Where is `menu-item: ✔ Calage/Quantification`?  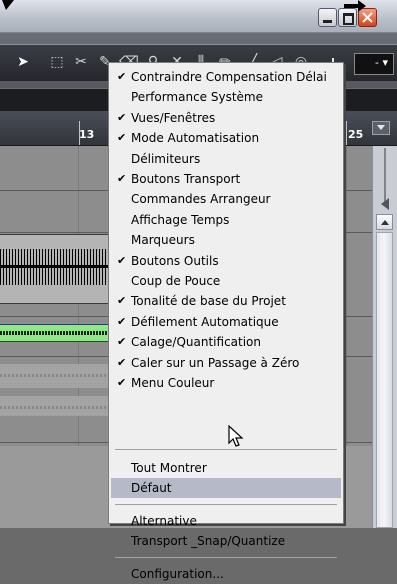 menu-item: ✔ Calage/Quantification is located at coordinates (226, 342).